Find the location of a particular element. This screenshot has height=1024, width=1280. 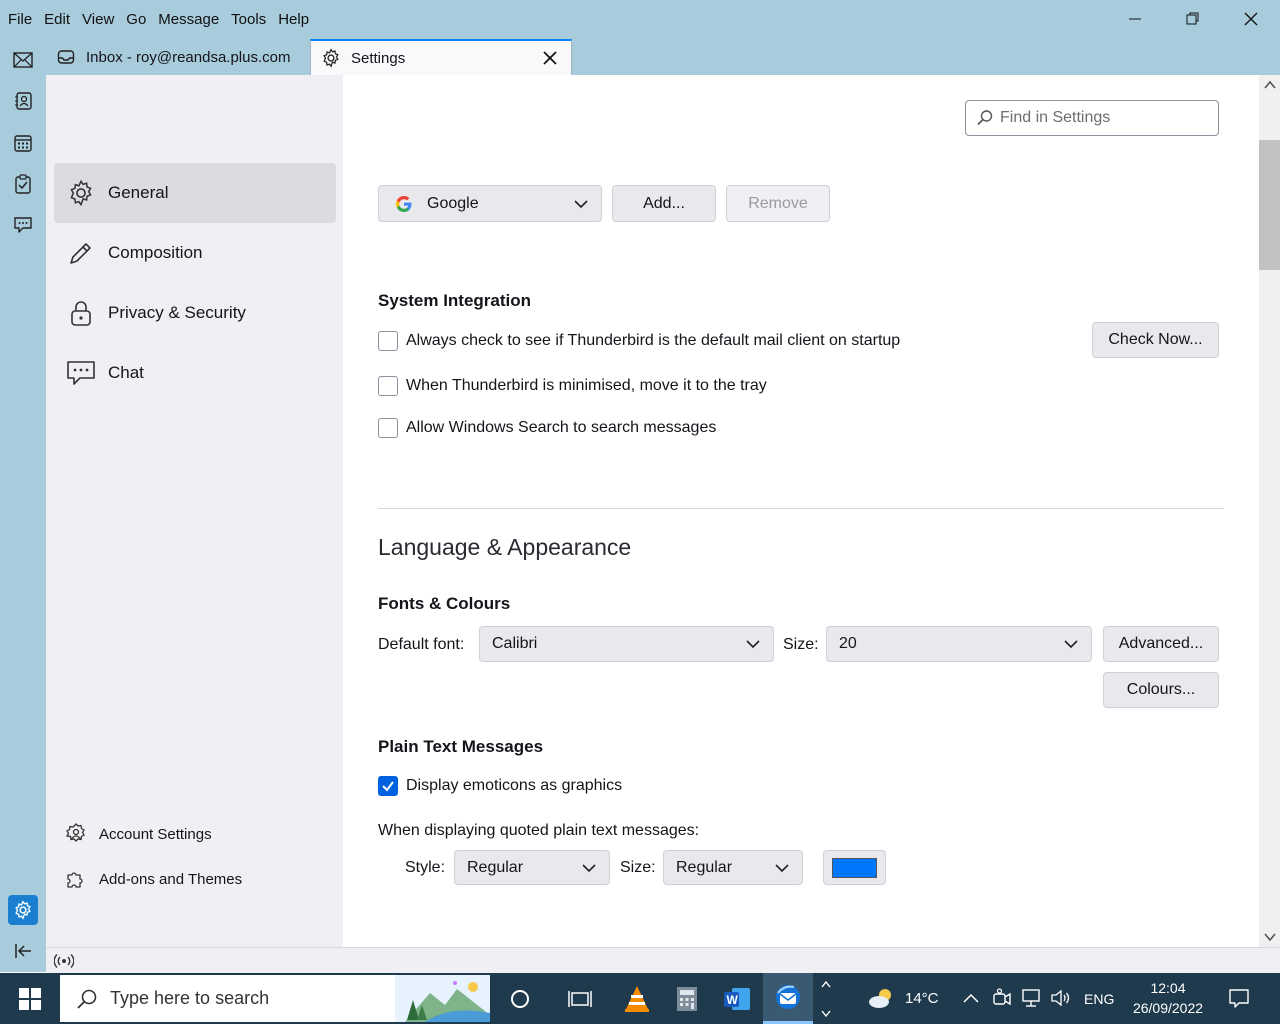

search-highlight-illustration-icon is located at coordinates (442, 998).